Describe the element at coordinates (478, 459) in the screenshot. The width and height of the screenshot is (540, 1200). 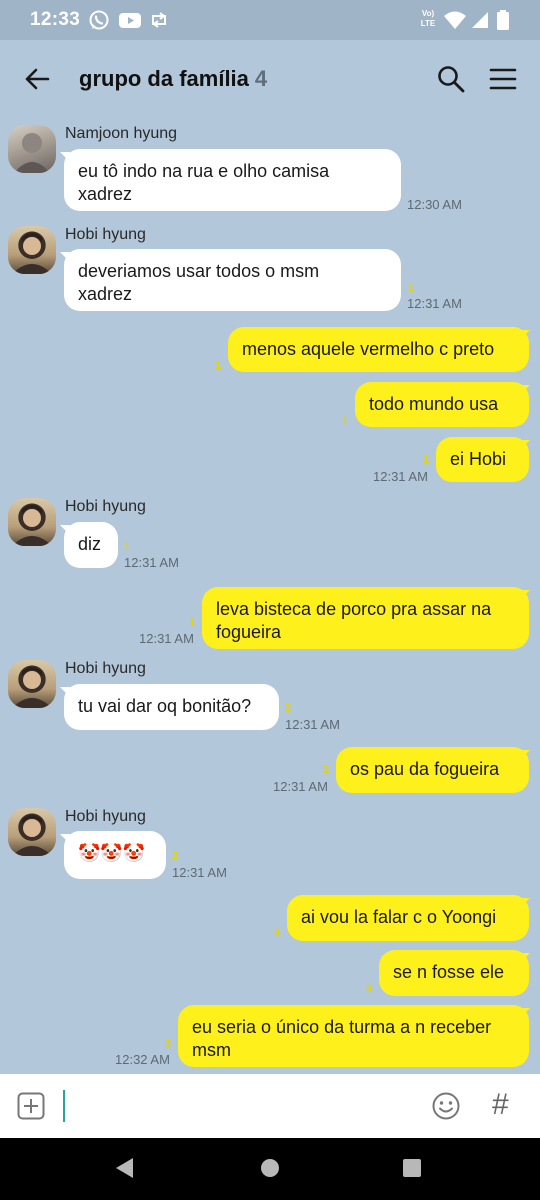
I see `message-text-line: ei Hobi` at that location.